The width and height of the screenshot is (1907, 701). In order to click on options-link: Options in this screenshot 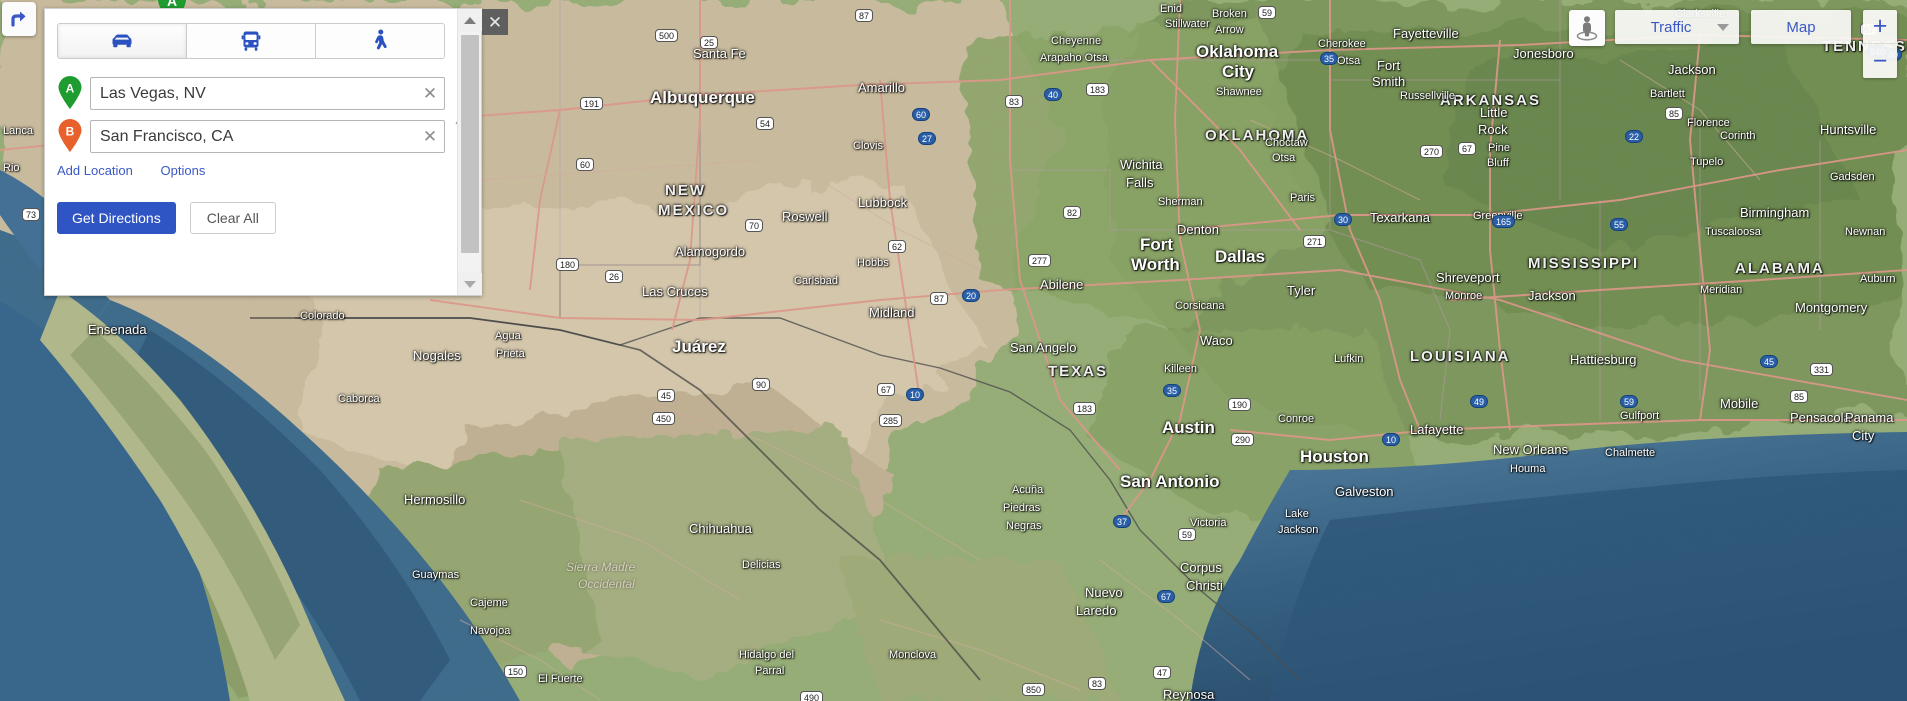, I will do `click(183, 170)`.